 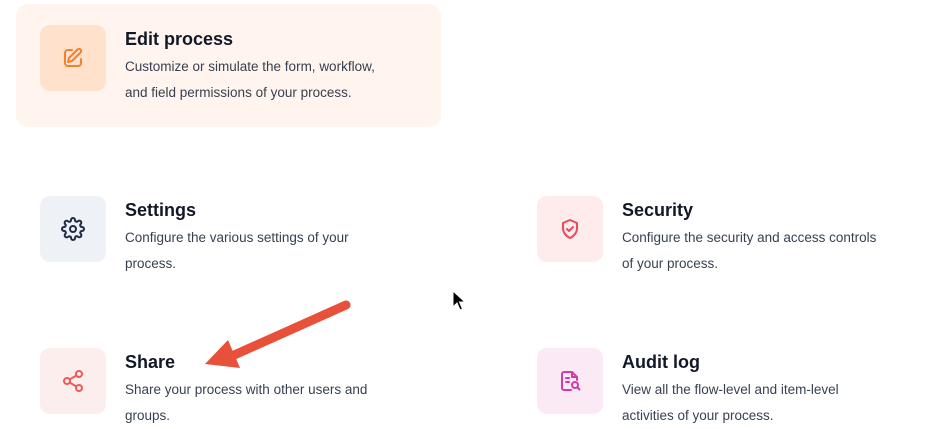 I want to click on desc-line: process., so click(x=151, y=263).